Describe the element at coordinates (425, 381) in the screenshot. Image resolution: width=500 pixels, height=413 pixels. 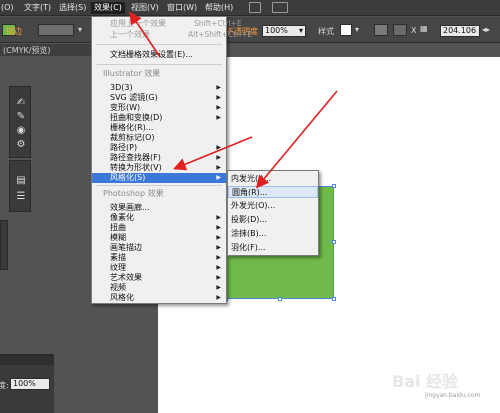
I see `watermark-logo: Bai 经验` at that location.